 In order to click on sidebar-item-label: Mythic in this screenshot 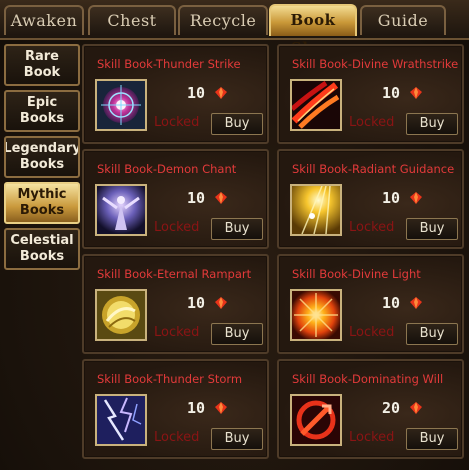, I will do `click(42, 194)`.